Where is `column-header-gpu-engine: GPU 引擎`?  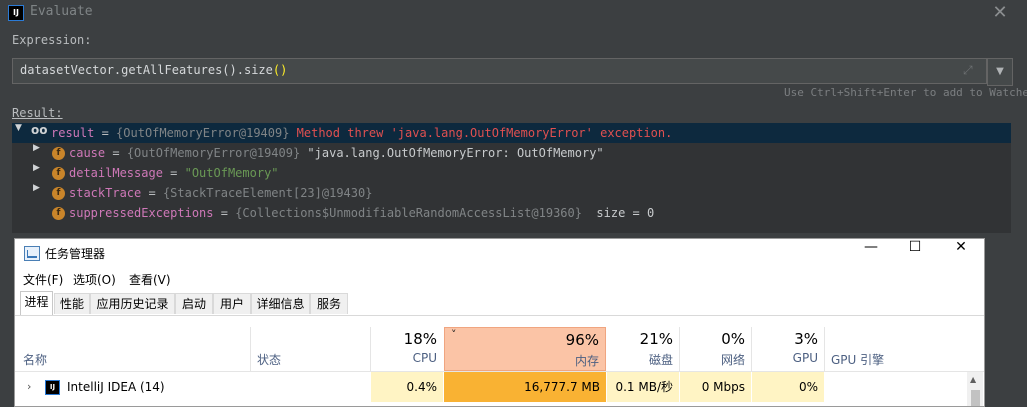 column-header-gpu-engine: GPU 引擎 is located at coordinates (857, 359).